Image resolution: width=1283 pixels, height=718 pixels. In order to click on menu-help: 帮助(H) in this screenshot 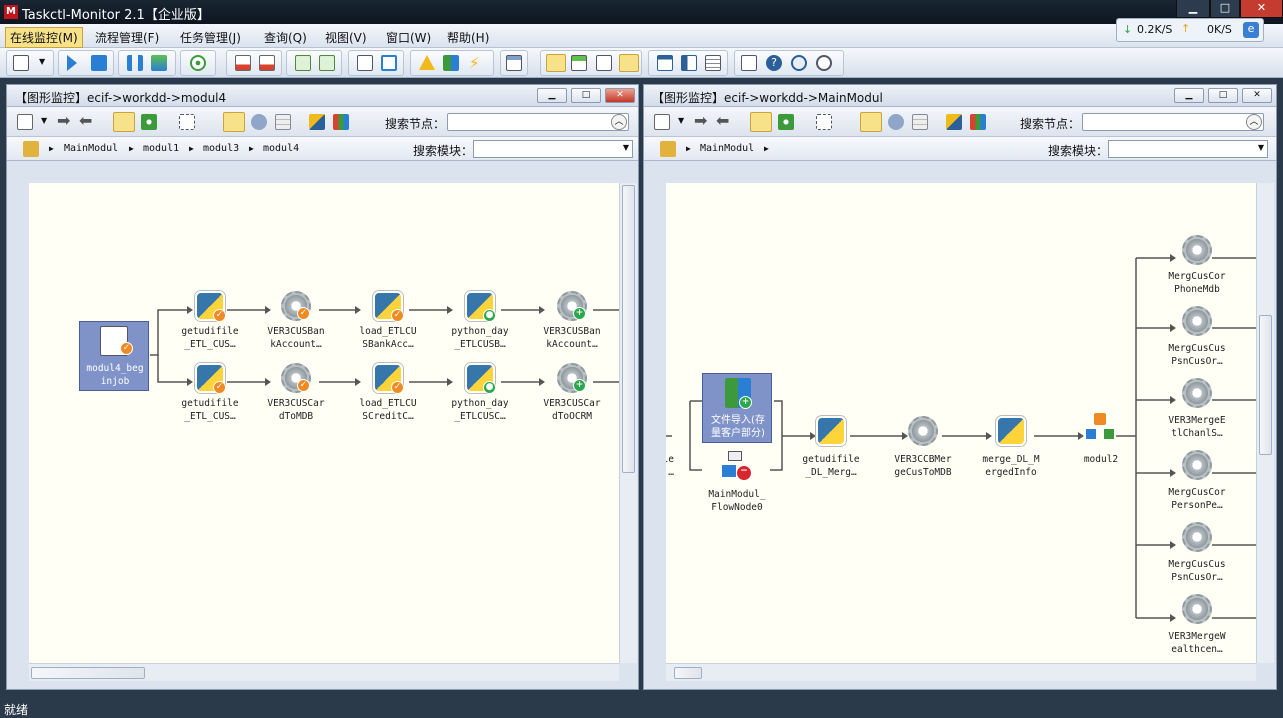, I will do `click(468, 37)`.